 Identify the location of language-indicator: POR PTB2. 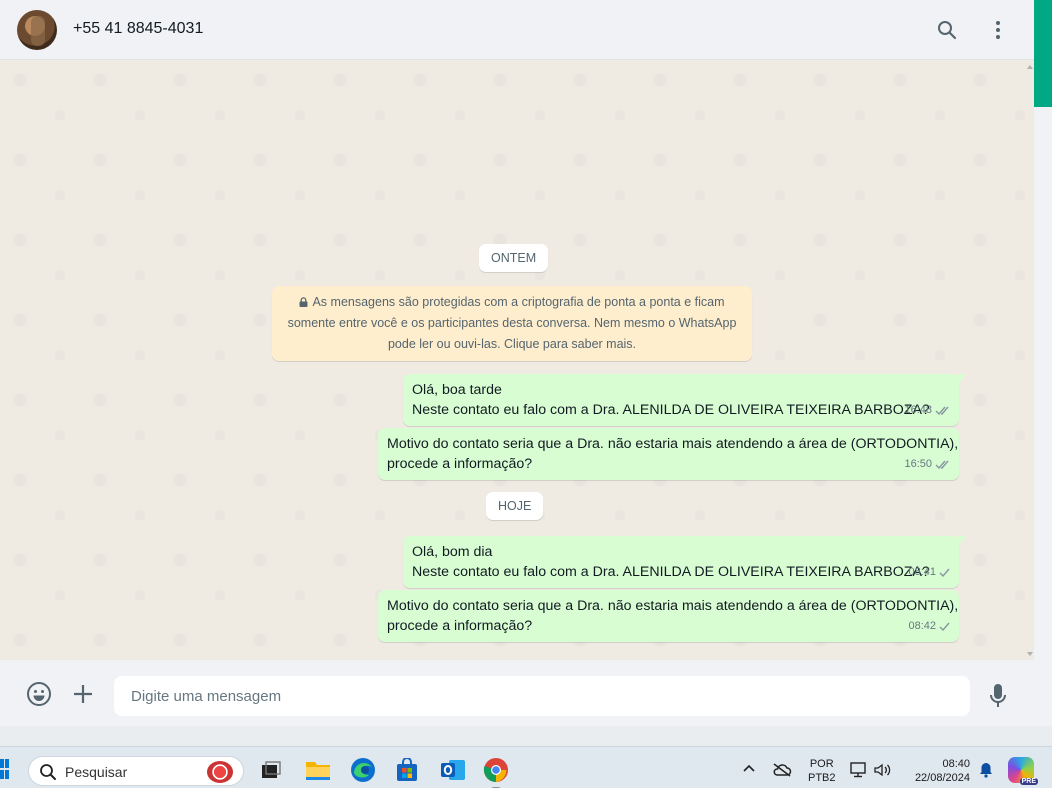
(822, 771).